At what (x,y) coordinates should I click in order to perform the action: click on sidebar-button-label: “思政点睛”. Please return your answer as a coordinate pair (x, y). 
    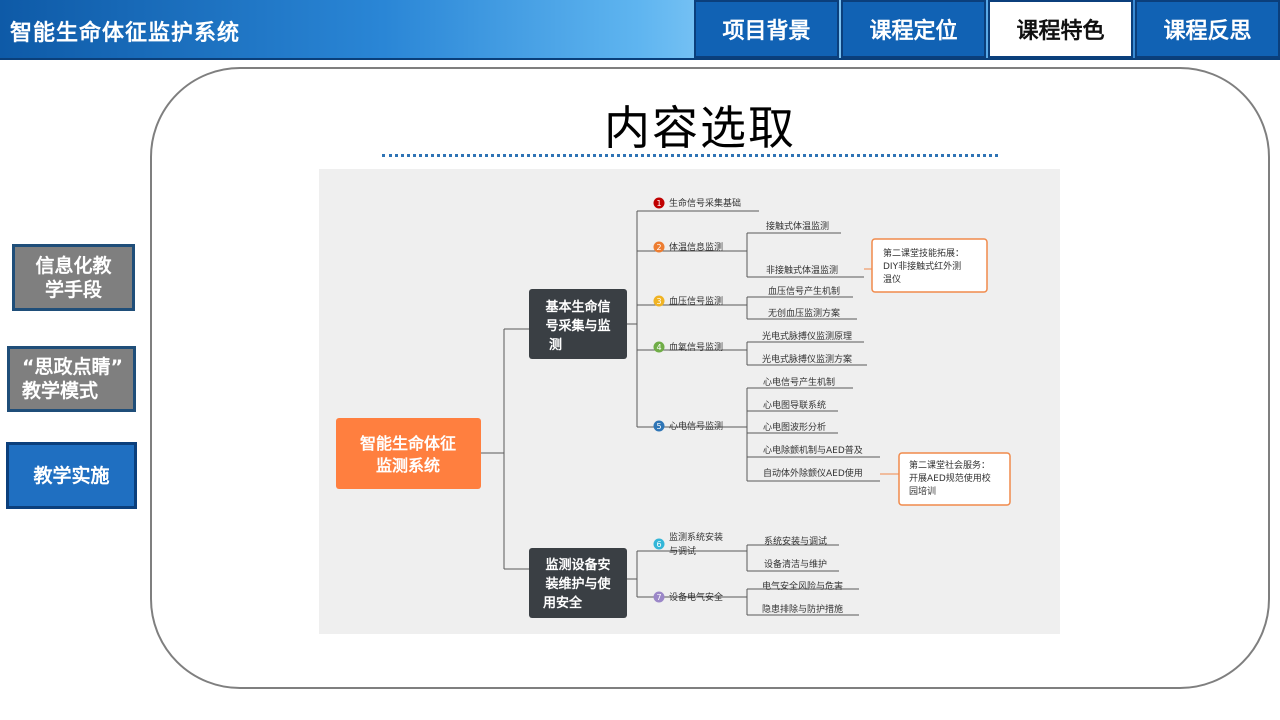
    Looking at the image, I should click on (72, 367).